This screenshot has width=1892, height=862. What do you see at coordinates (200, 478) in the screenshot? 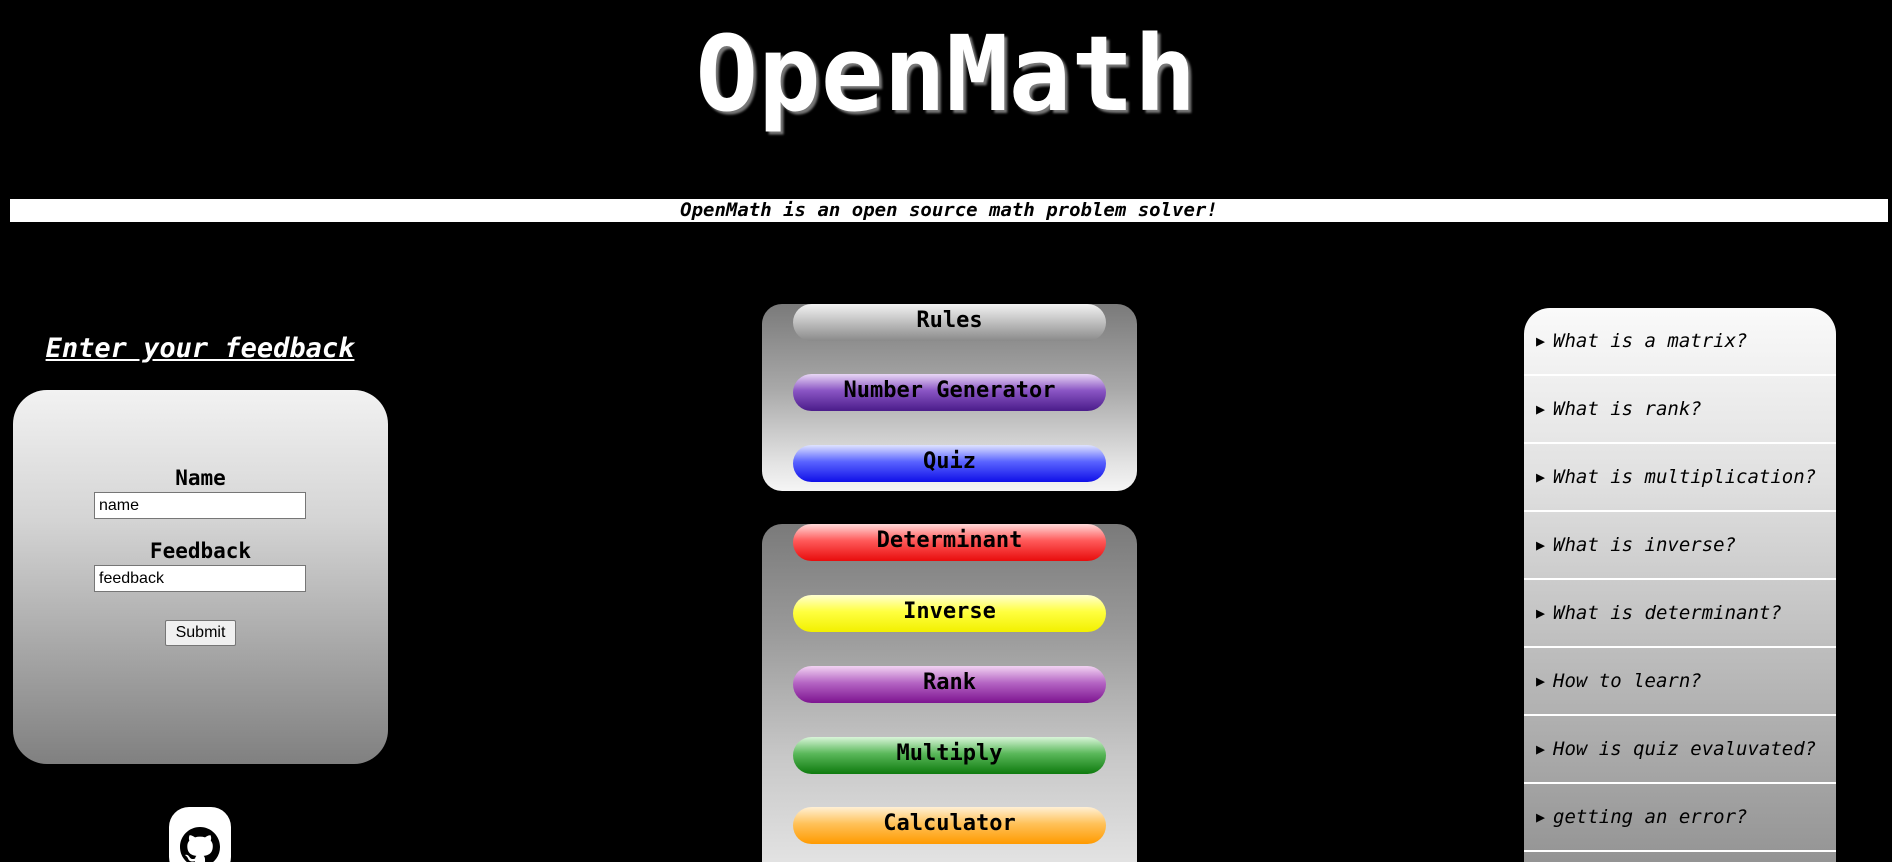
I see `name-label: Name` at bounding box center [200, 478].